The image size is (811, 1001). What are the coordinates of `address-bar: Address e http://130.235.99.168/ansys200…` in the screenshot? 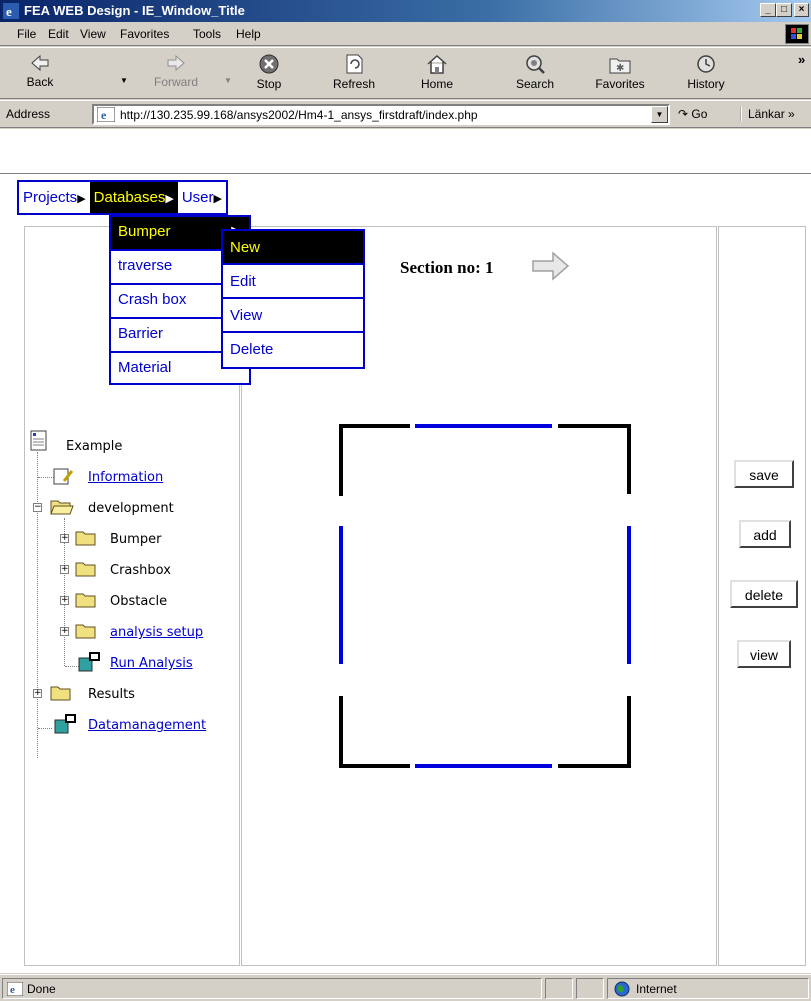 It's located at (405, 114).